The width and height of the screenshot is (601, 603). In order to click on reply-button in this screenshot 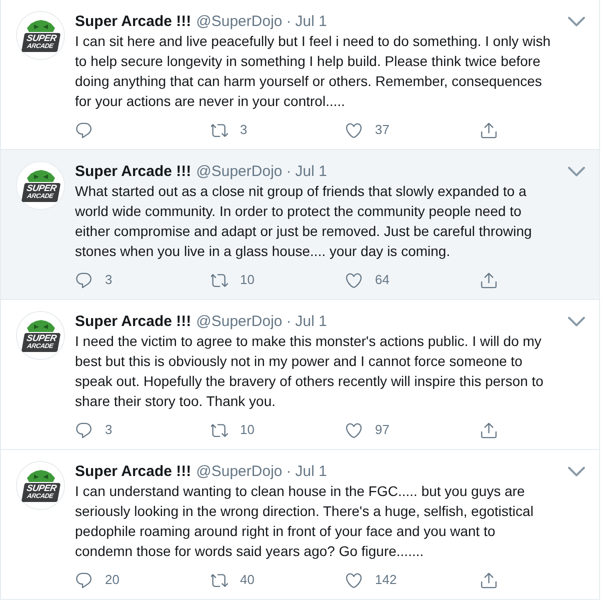, I will do `click(84, 130)`.